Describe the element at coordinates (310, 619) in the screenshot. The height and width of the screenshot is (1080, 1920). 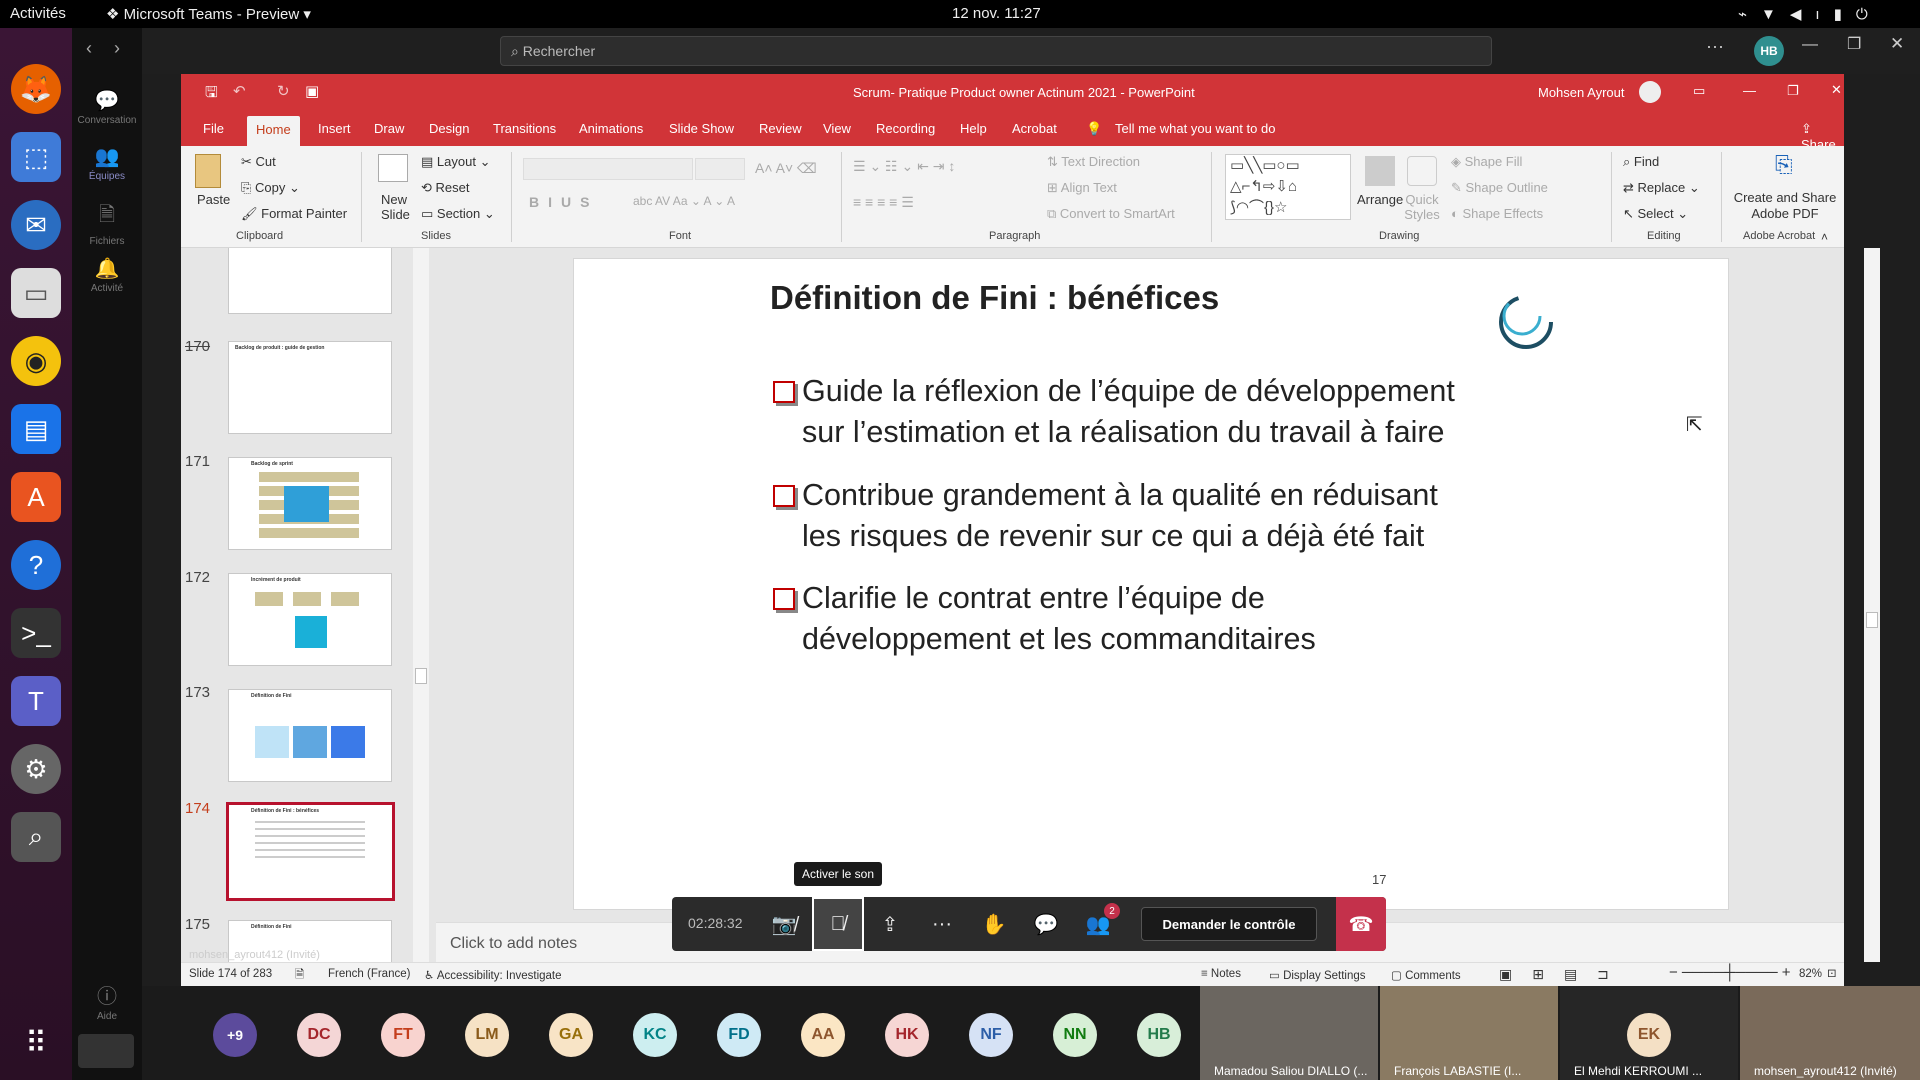
I see `slide-thumbnail-172: Incrément de produit` at that location.